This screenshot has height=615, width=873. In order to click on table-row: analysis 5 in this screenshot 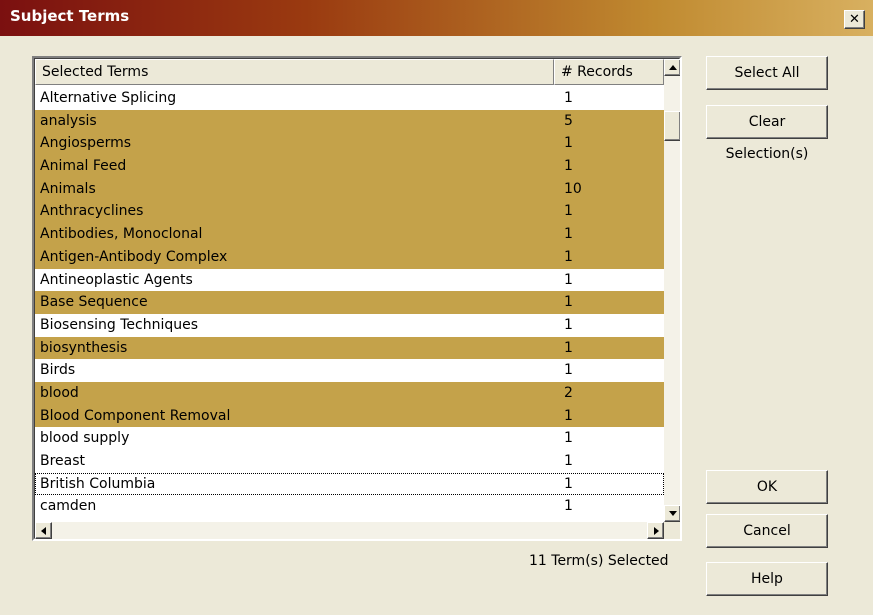, I will do `click(349, 121)`.